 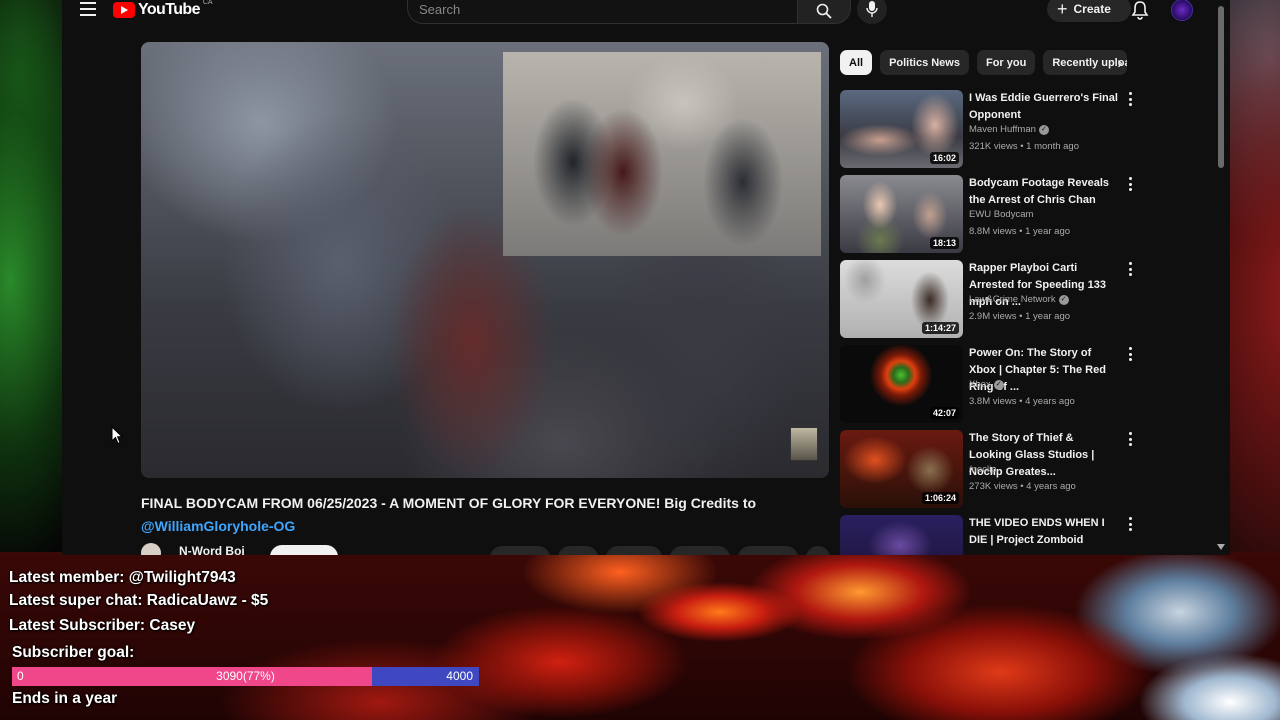 I want to click on search-button, so click(x=824, y=12).